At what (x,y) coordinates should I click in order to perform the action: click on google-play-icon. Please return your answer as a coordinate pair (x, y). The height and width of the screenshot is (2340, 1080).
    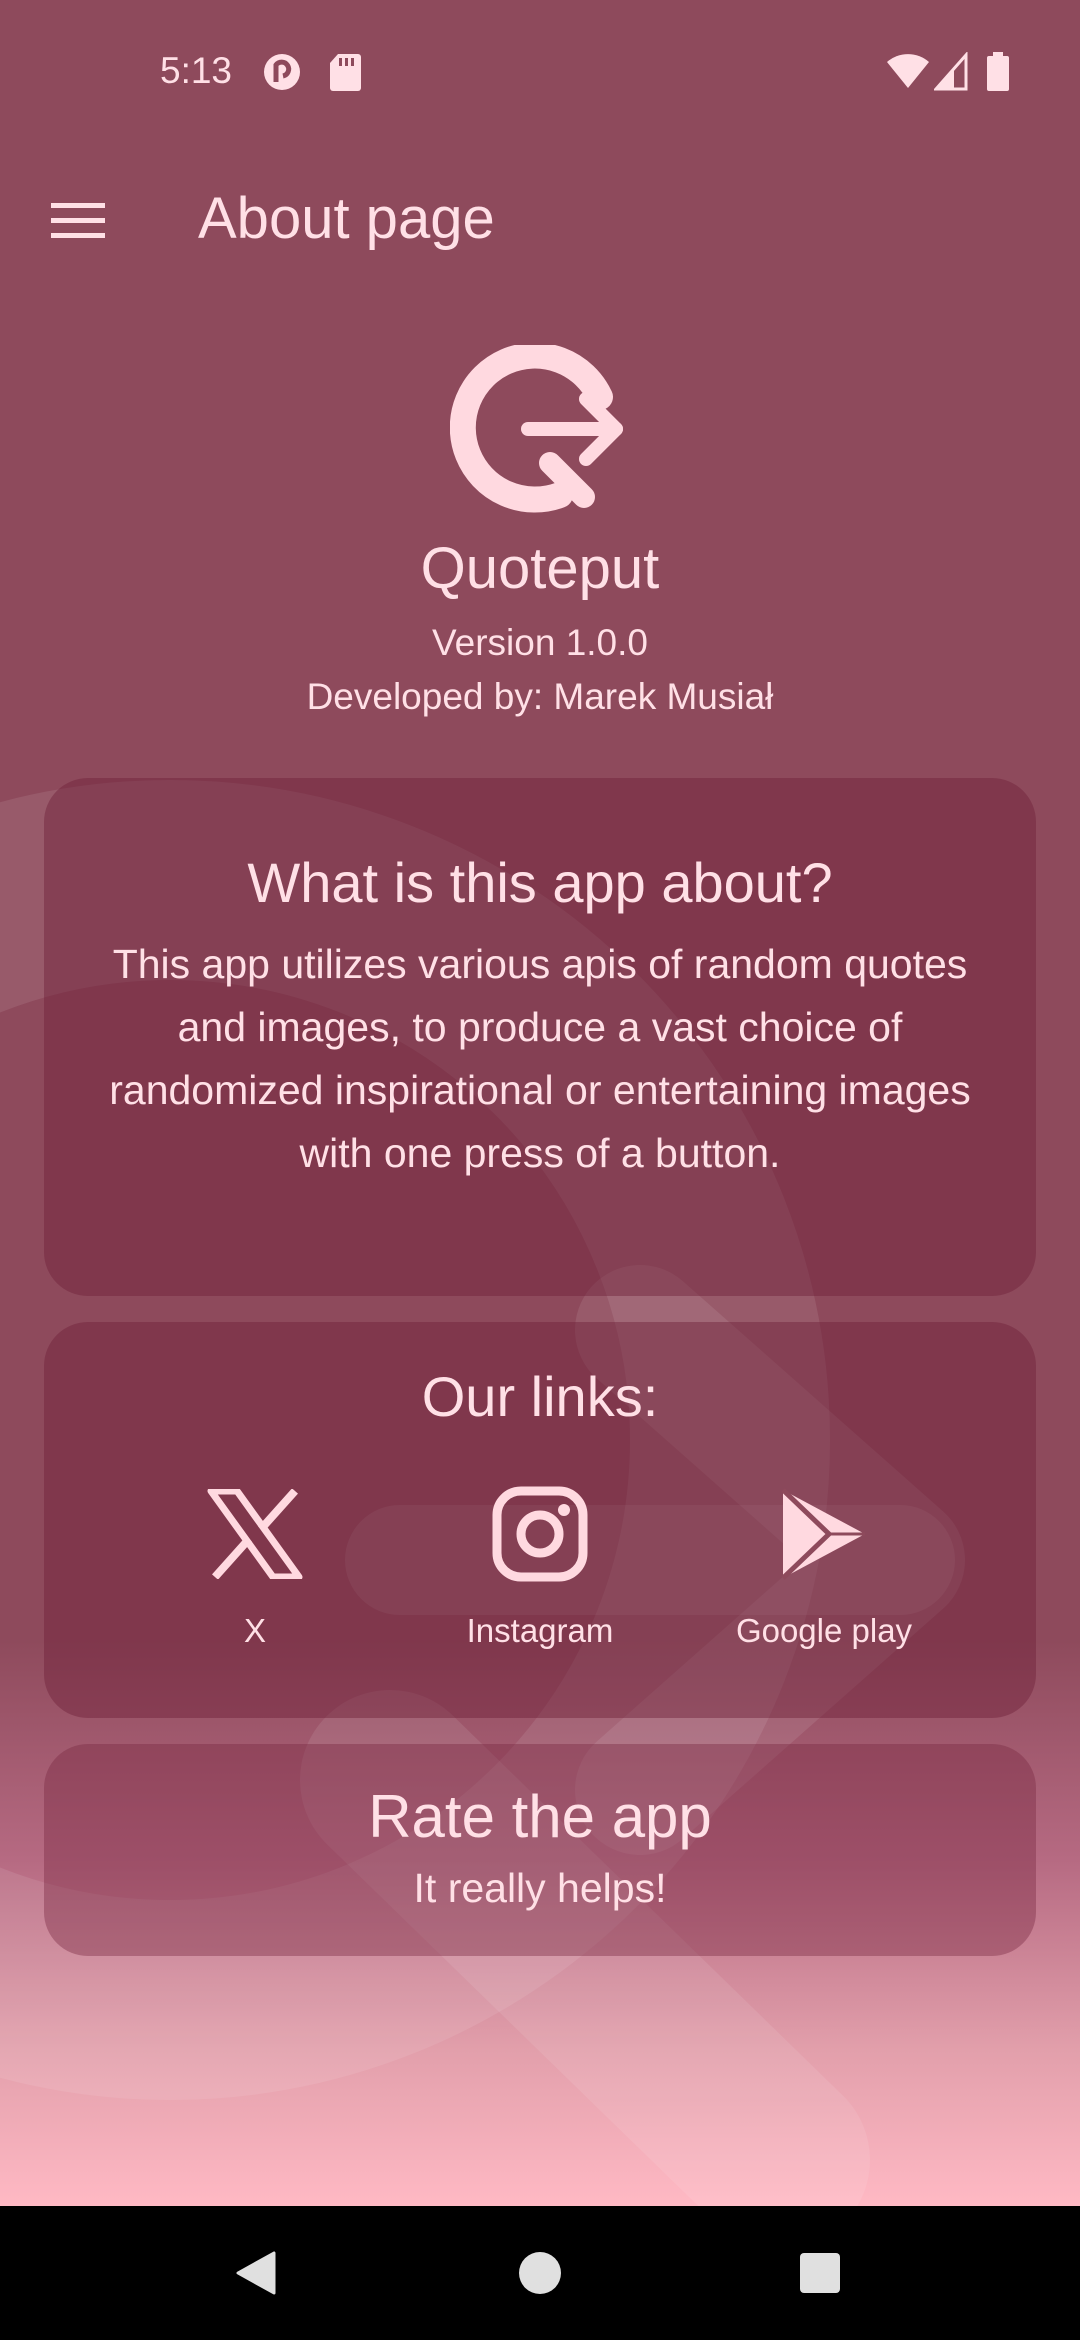
    Looking at the image, I should click on (823, 1534).